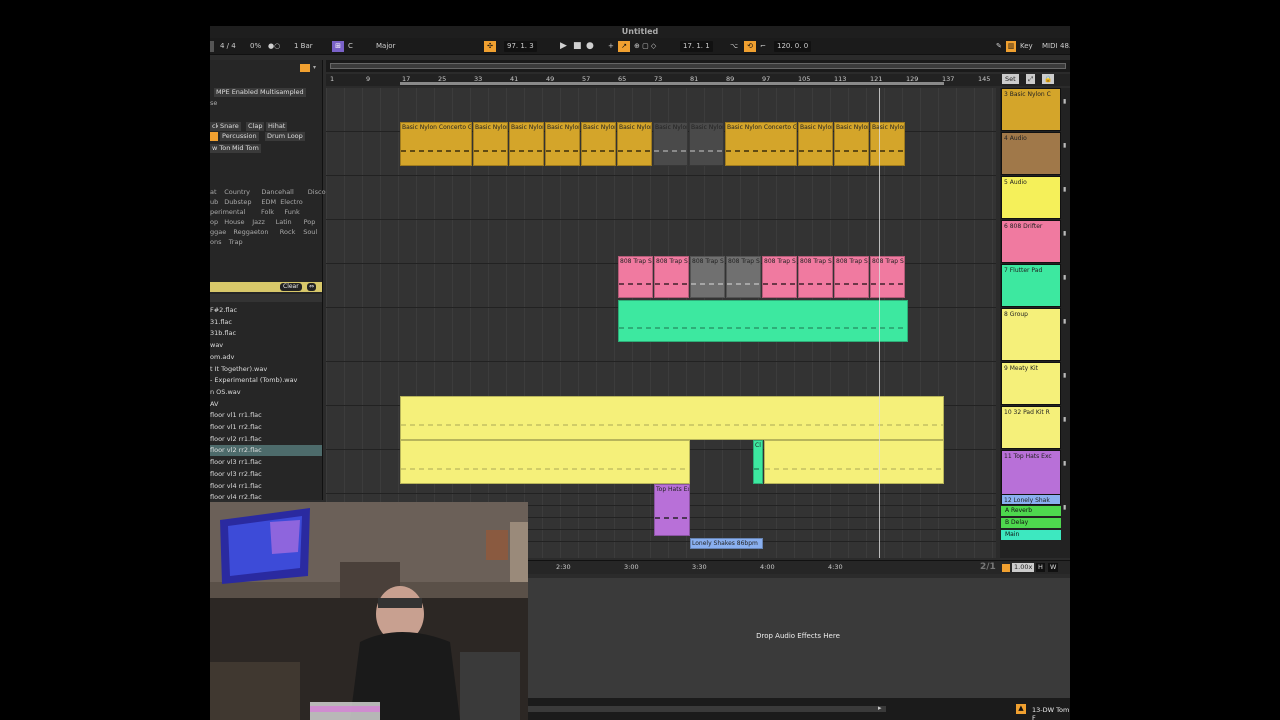 Image resolution: width=1280 pixels, height=720 pixels. Describe the element at coordinates (1010, 79) in the screenshot. I see `set-button: Set` at that location.